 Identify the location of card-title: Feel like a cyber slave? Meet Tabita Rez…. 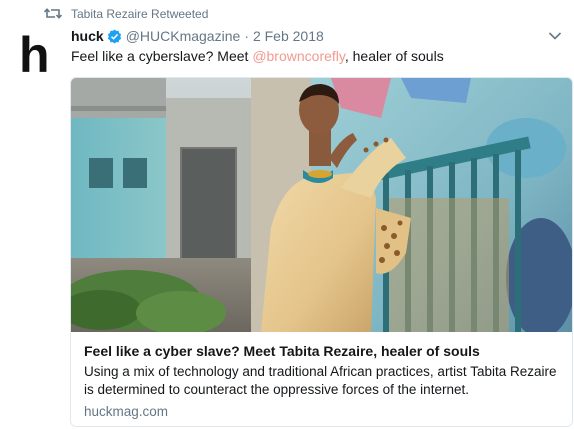
(322, 351).